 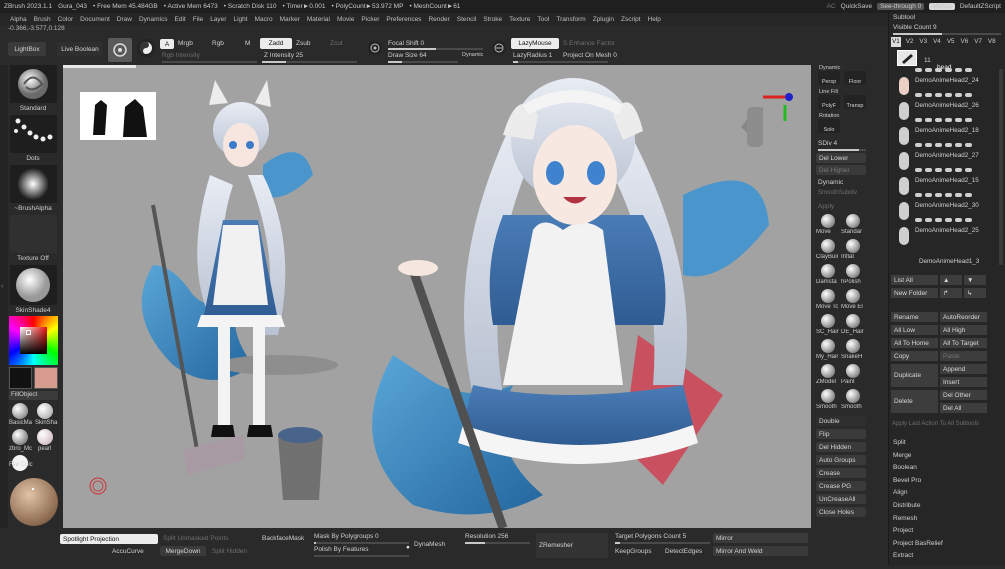 I want to click on persp-button: Persp, so click(x=829, y=78).